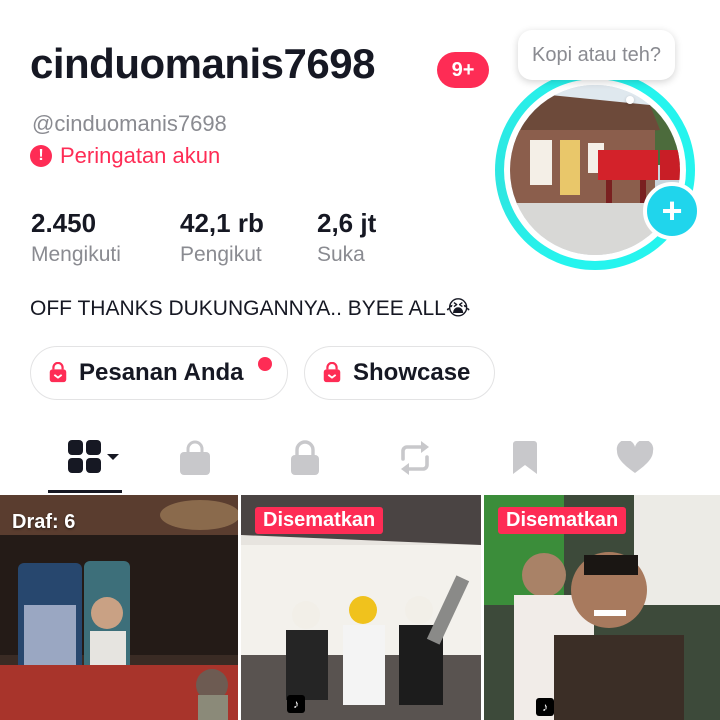  I want to click on alert-icon: !, so click(41, 156).